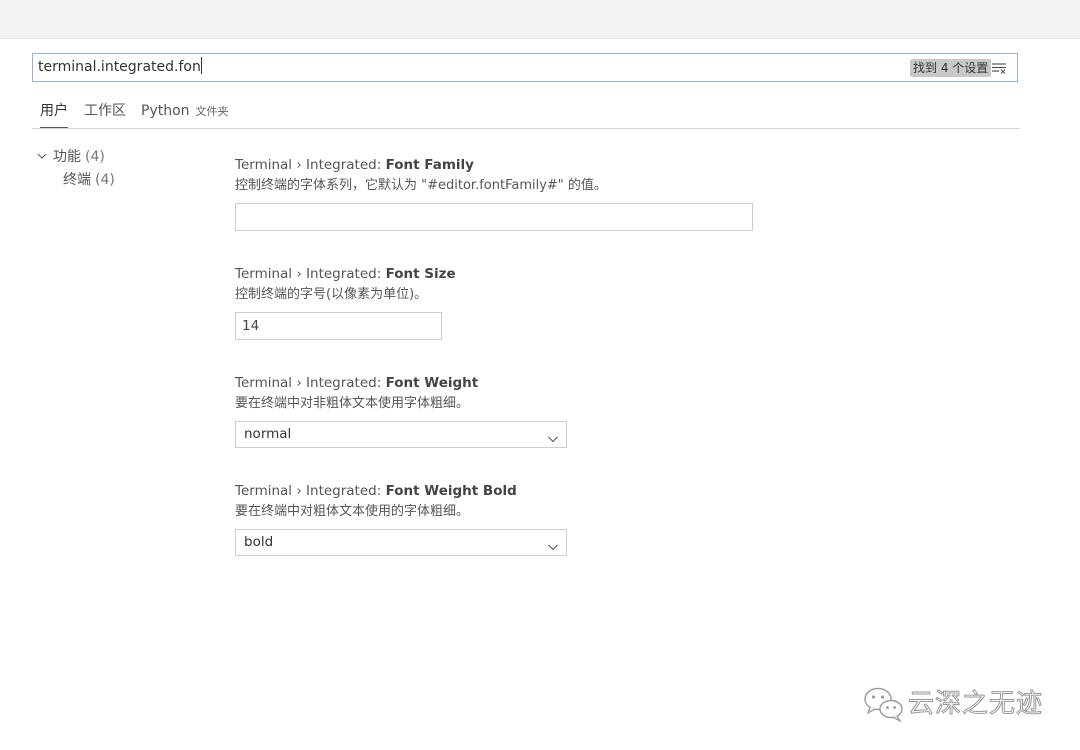 Image resolution: width=1080 pixels, height=750 pixels. I want to click on tab-workspace: 工作区, so click(105, 111).